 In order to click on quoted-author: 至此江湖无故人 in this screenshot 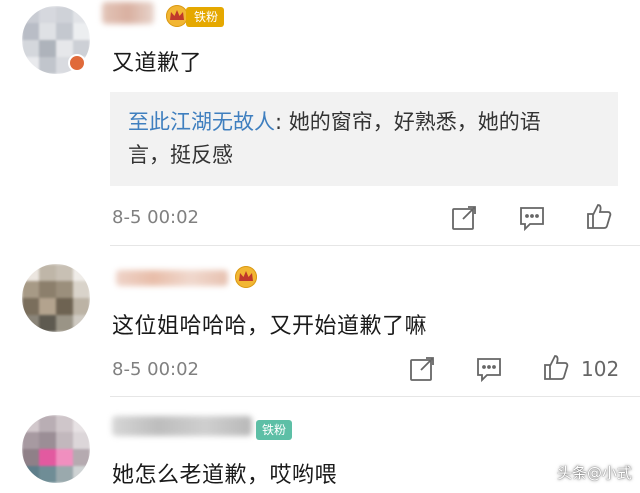, I will do `click(201, 122)`.